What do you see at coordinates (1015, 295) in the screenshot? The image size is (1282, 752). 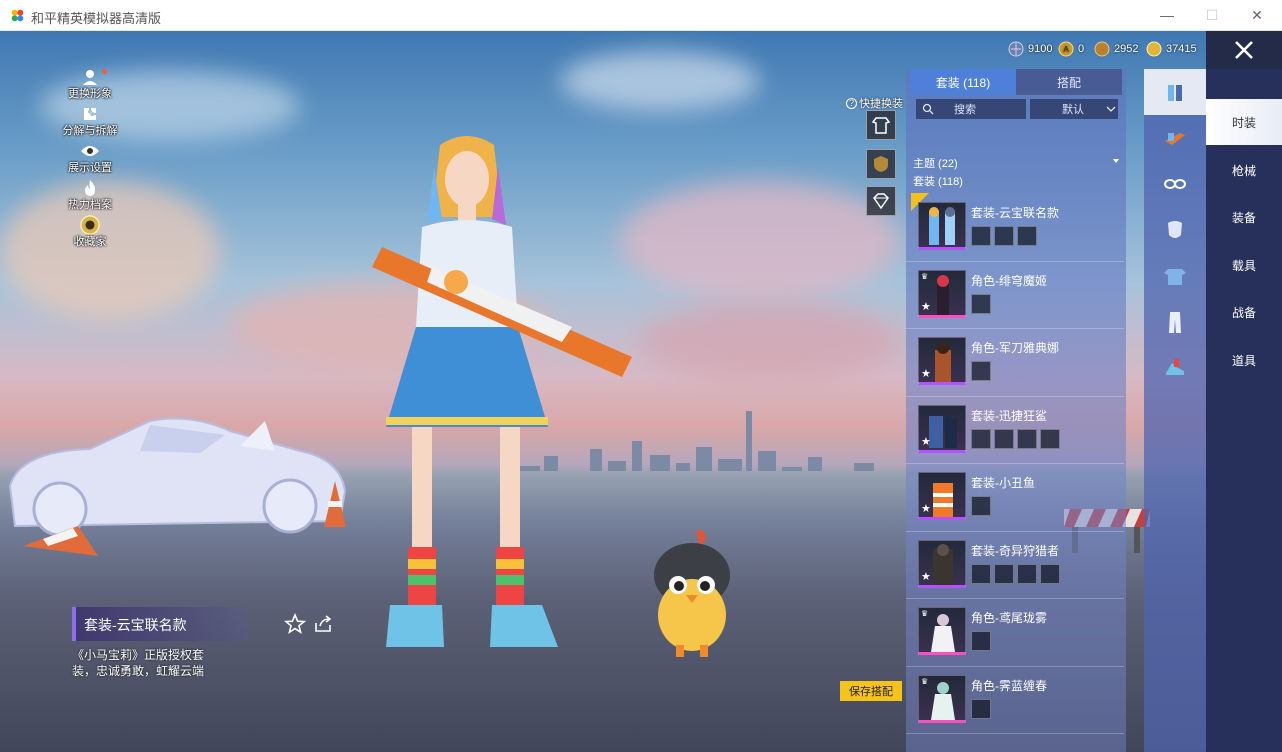 I see `outfit-row: ♛ ★ 角色-绯穹魔姬` at bounding box center [1015, 295].